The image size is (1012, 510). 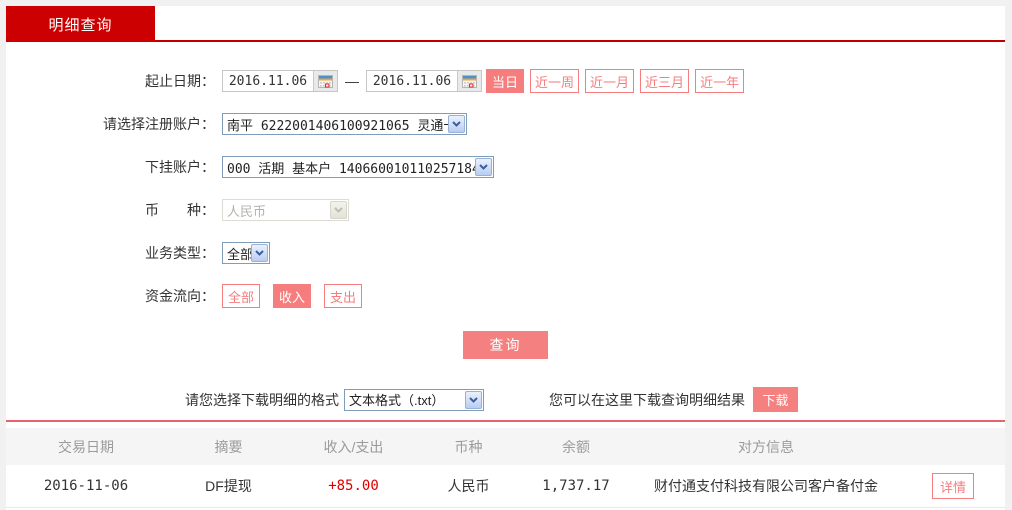 What do you see at coordinates (228, 446) in the screenshot?
I see `header-summary: 摘要` at bounding box center [228, 446].